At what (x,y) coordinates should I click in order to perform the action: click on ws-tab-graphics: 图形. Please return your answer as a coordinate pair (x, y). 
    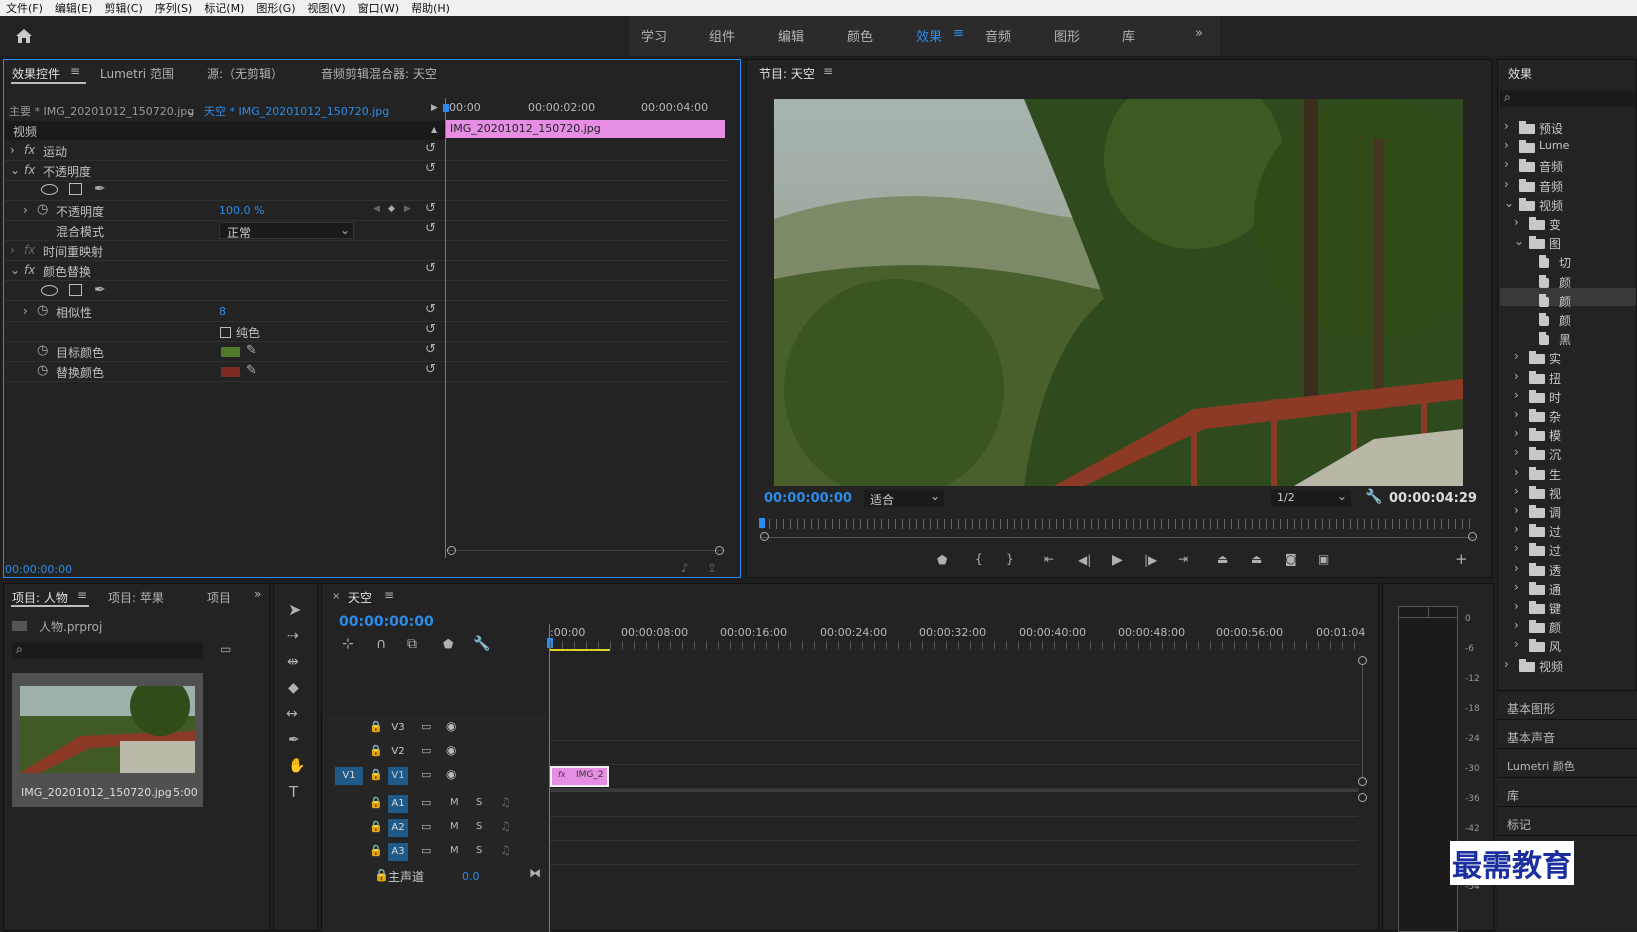
    Looking at the image, I should click on (1067, 35).